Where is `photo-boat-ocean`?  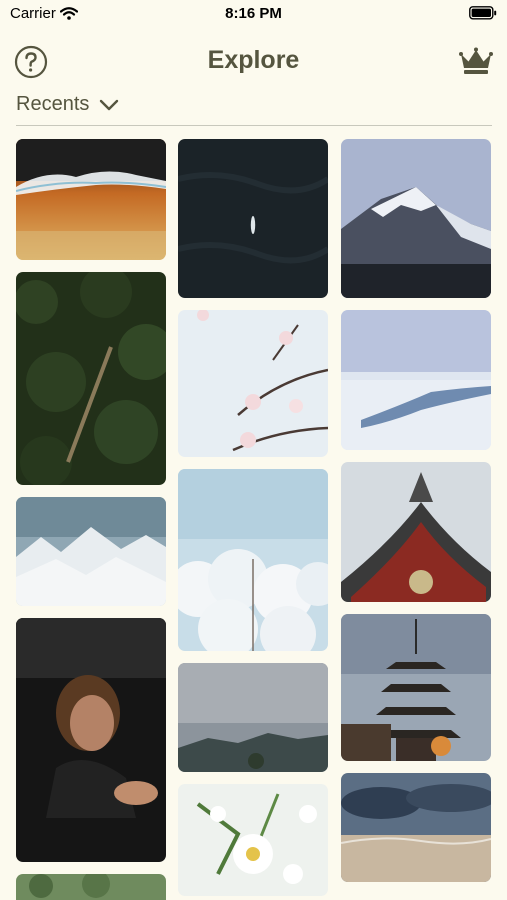 photo-boat-ocean is located at coordinates (253, 218).